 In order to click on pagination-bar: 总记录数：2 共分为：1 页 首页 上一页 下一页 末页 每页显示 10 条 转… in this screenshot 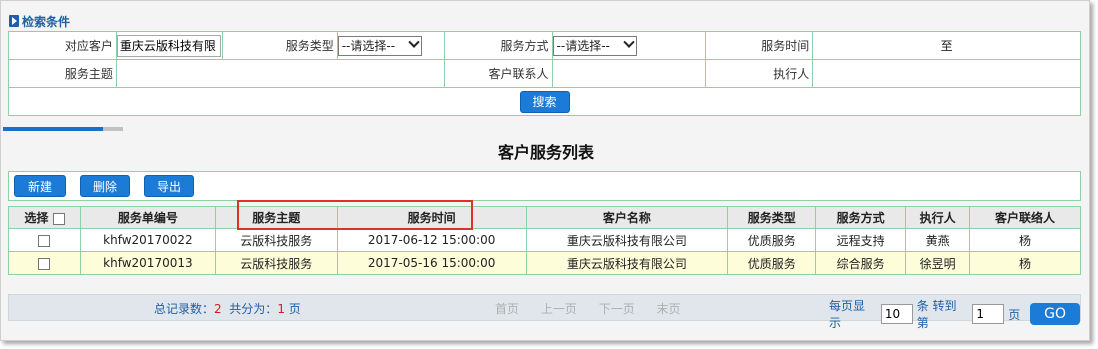, I will do `click(544, 312)`.